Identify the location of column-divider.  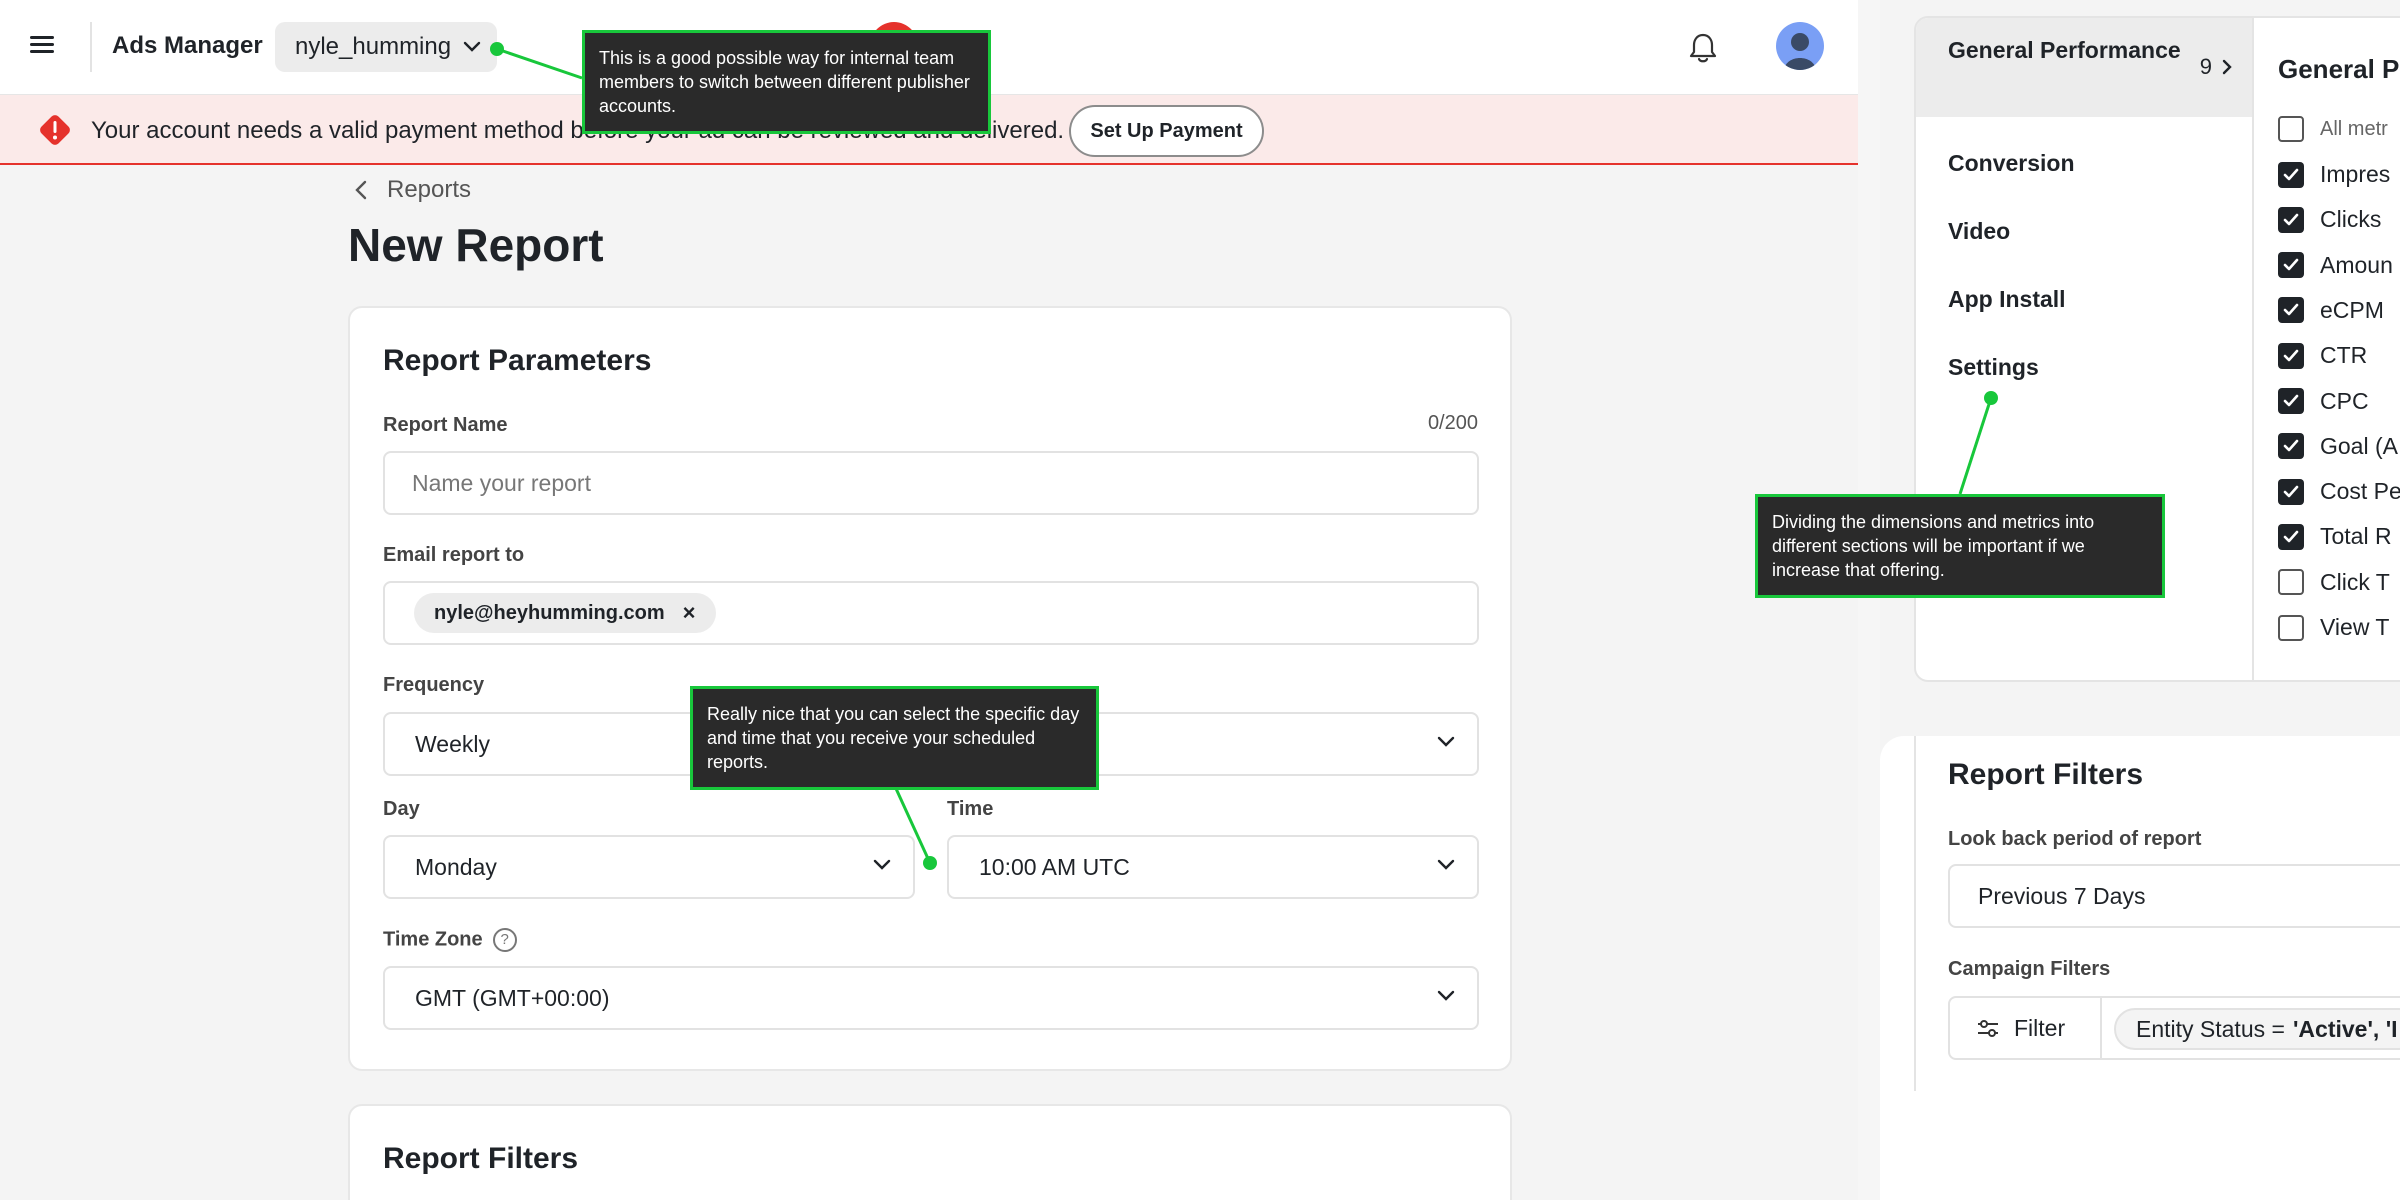
(2253, 349).